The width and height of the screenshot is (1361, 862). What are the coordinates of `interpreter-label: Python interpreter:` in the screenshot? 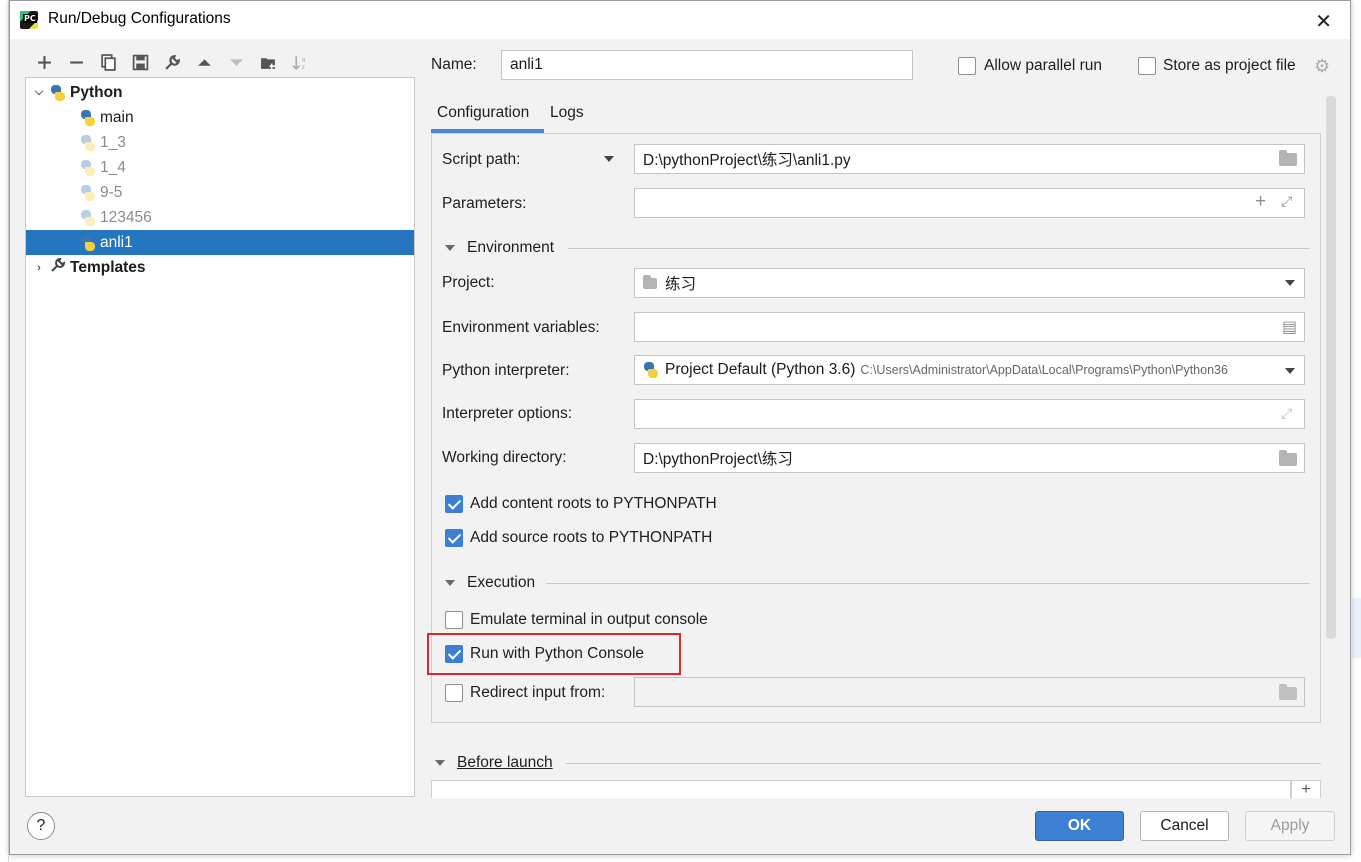 It's located at (506, 370).